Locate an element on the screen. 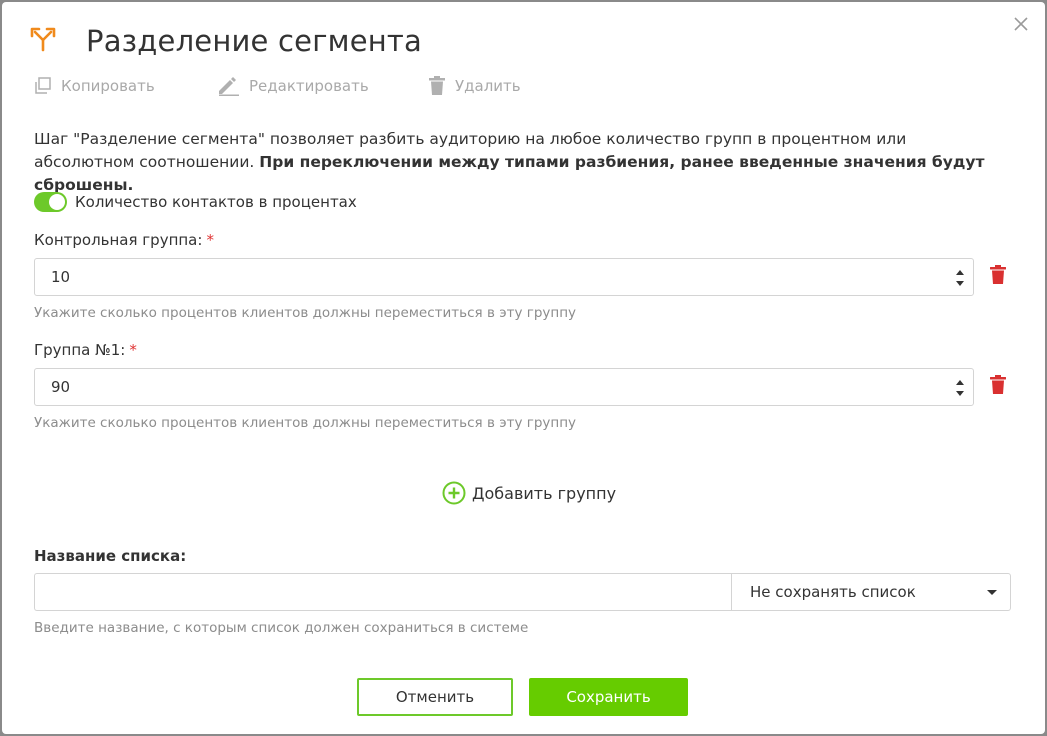  control-group-value: 10 is located at coordinates (61, 277).